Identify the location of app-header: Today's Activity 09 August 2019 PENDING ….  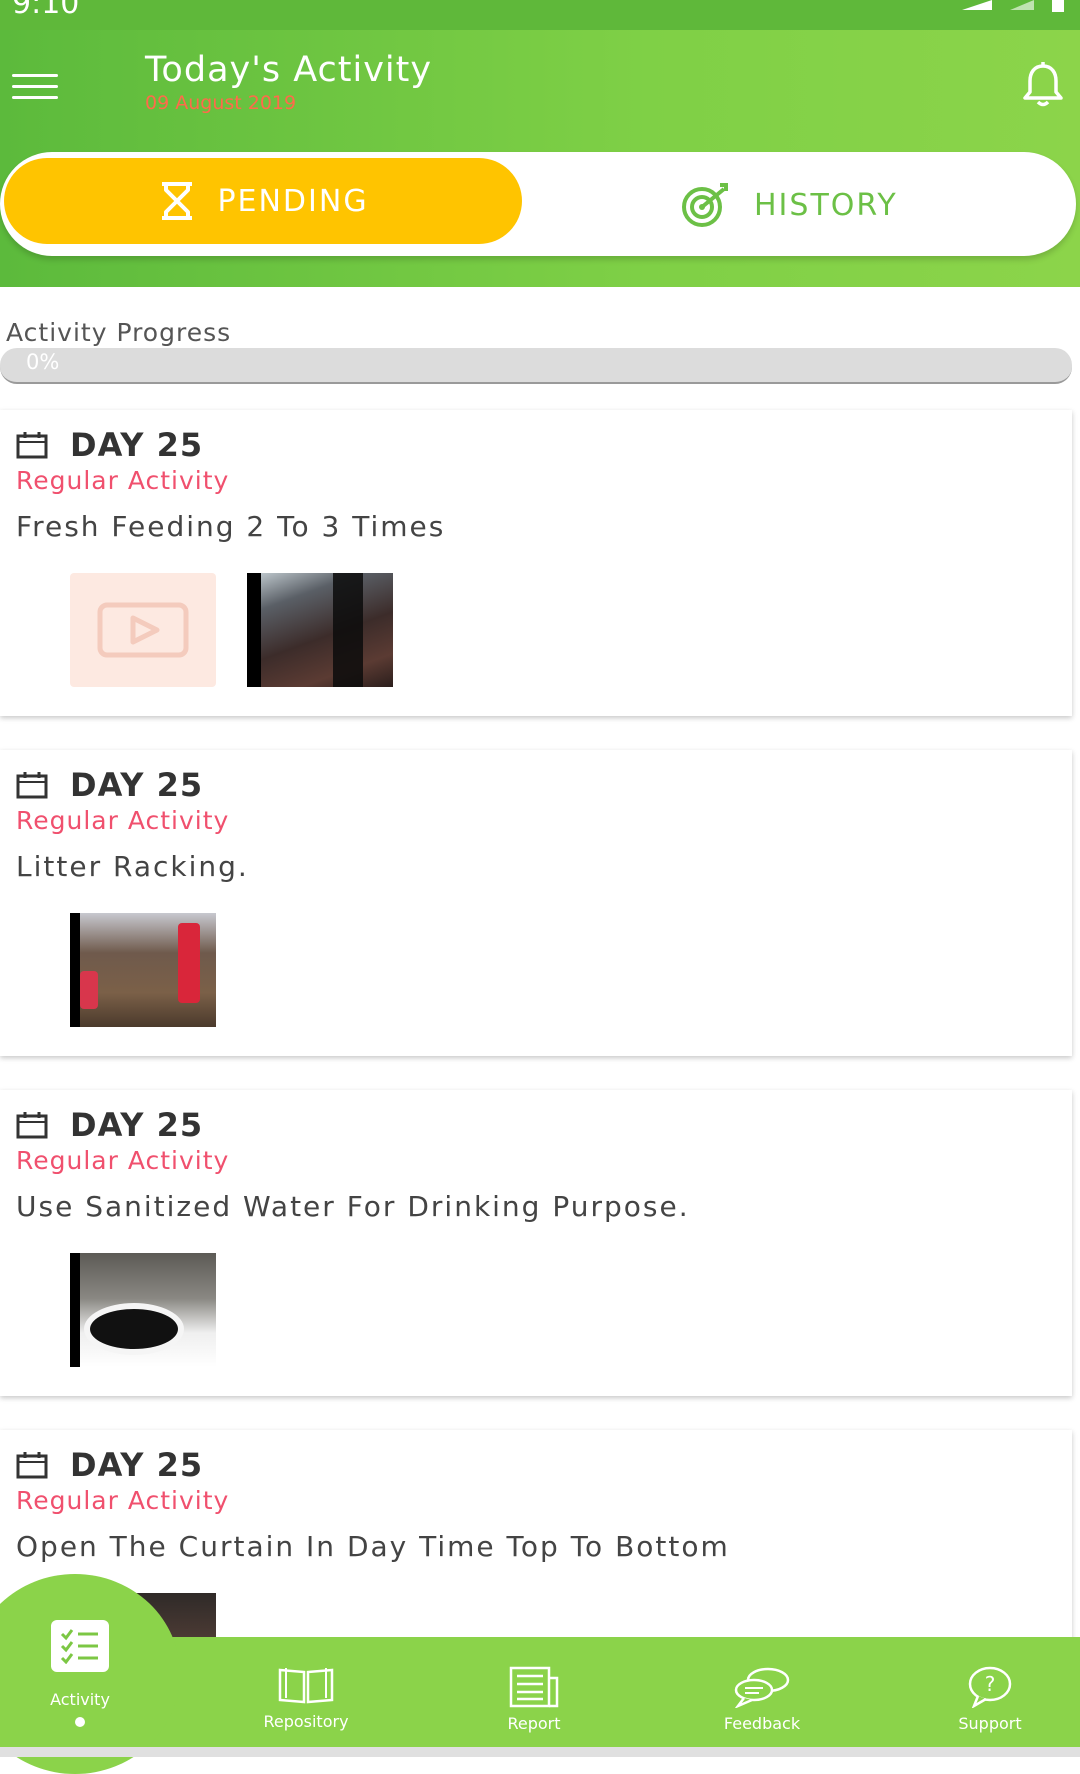
(540, 158).